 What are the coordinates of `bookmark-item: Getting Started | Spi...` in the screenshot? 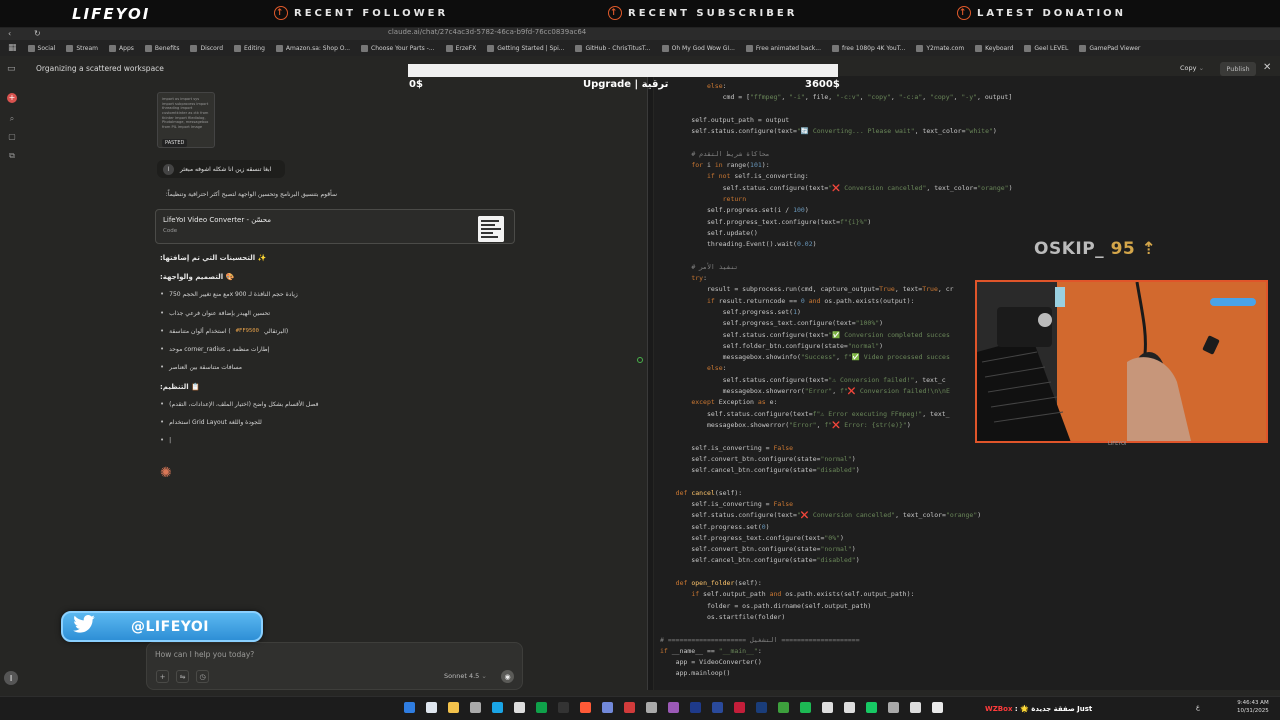 It's located at (525, 48).